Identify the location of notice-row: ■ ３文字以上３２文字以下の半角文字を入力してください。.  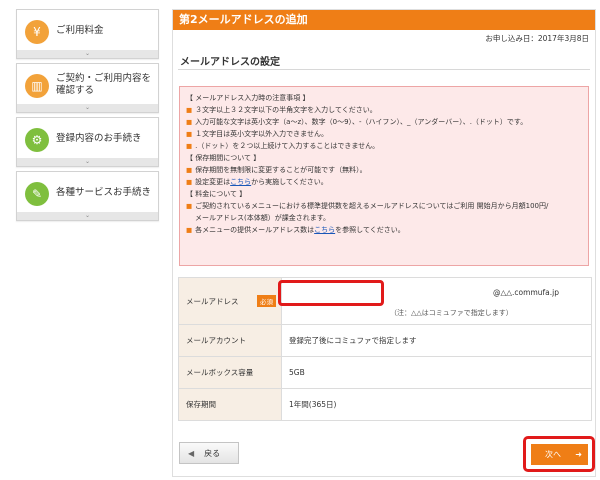
(384, 110).